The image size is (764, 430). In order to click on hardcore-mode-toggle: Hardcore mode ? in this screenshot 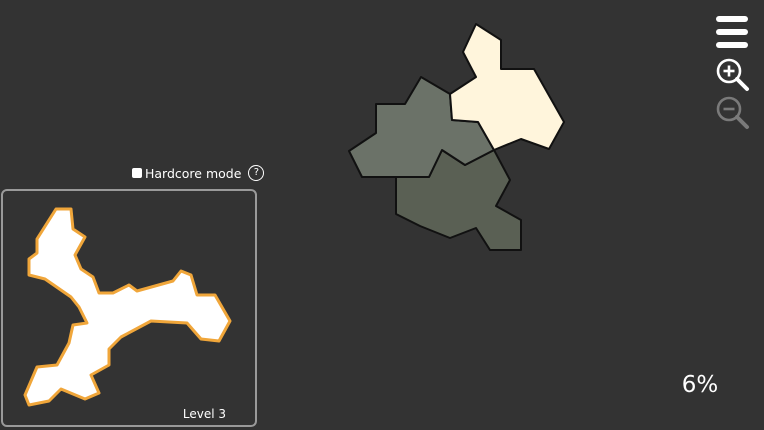, I will do `click(198, 173)`.